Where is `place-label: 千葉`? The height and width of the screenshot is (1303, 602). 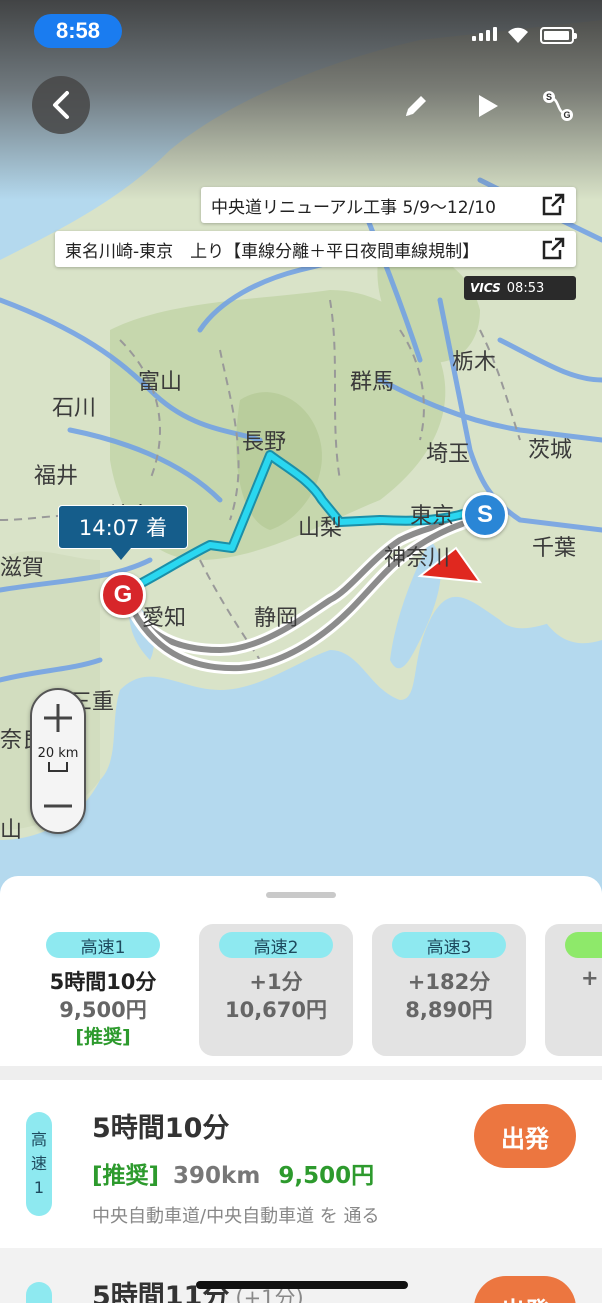 place-label: 千葉 is located at coordinates (554, 548).